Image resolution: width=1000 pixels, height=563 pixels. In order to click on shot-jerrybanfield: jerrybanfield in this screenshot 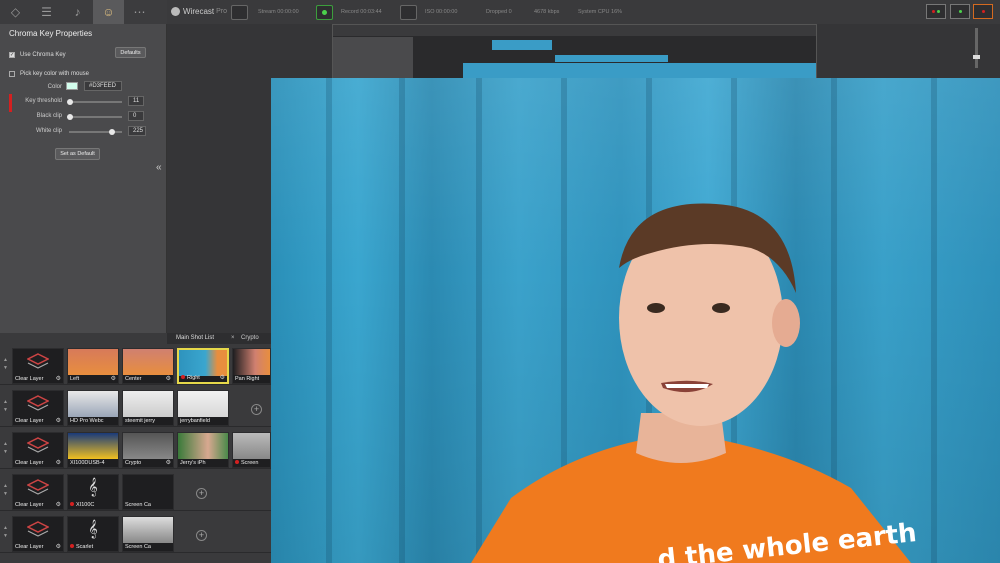, I will do `click(203, 408)`.